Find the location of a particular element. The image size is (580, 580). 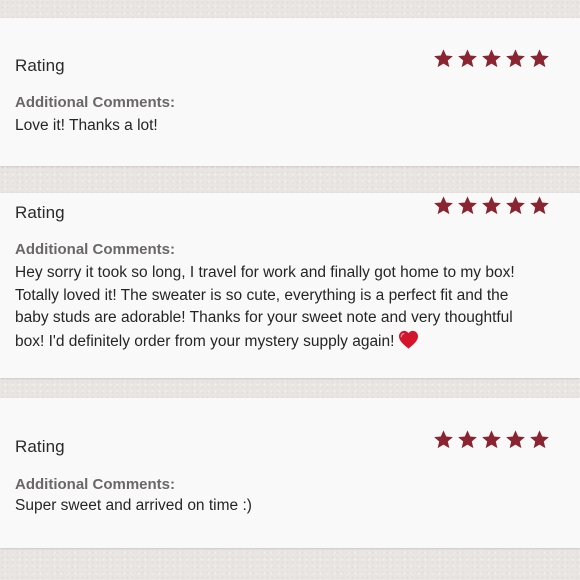

comment-text: Love it! Thanks a lot! is located at coordinates (86, 125).